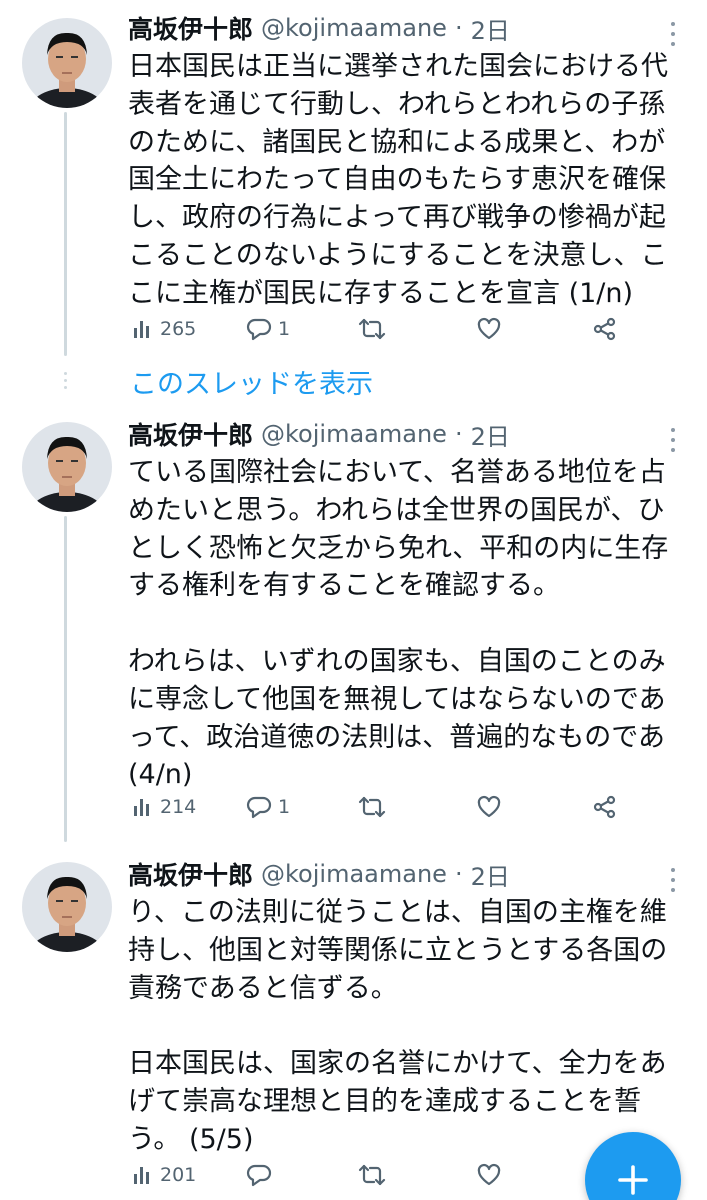 This screenshot has width=707, height=1200. I want to click on reply-button, so click(262, 1175).